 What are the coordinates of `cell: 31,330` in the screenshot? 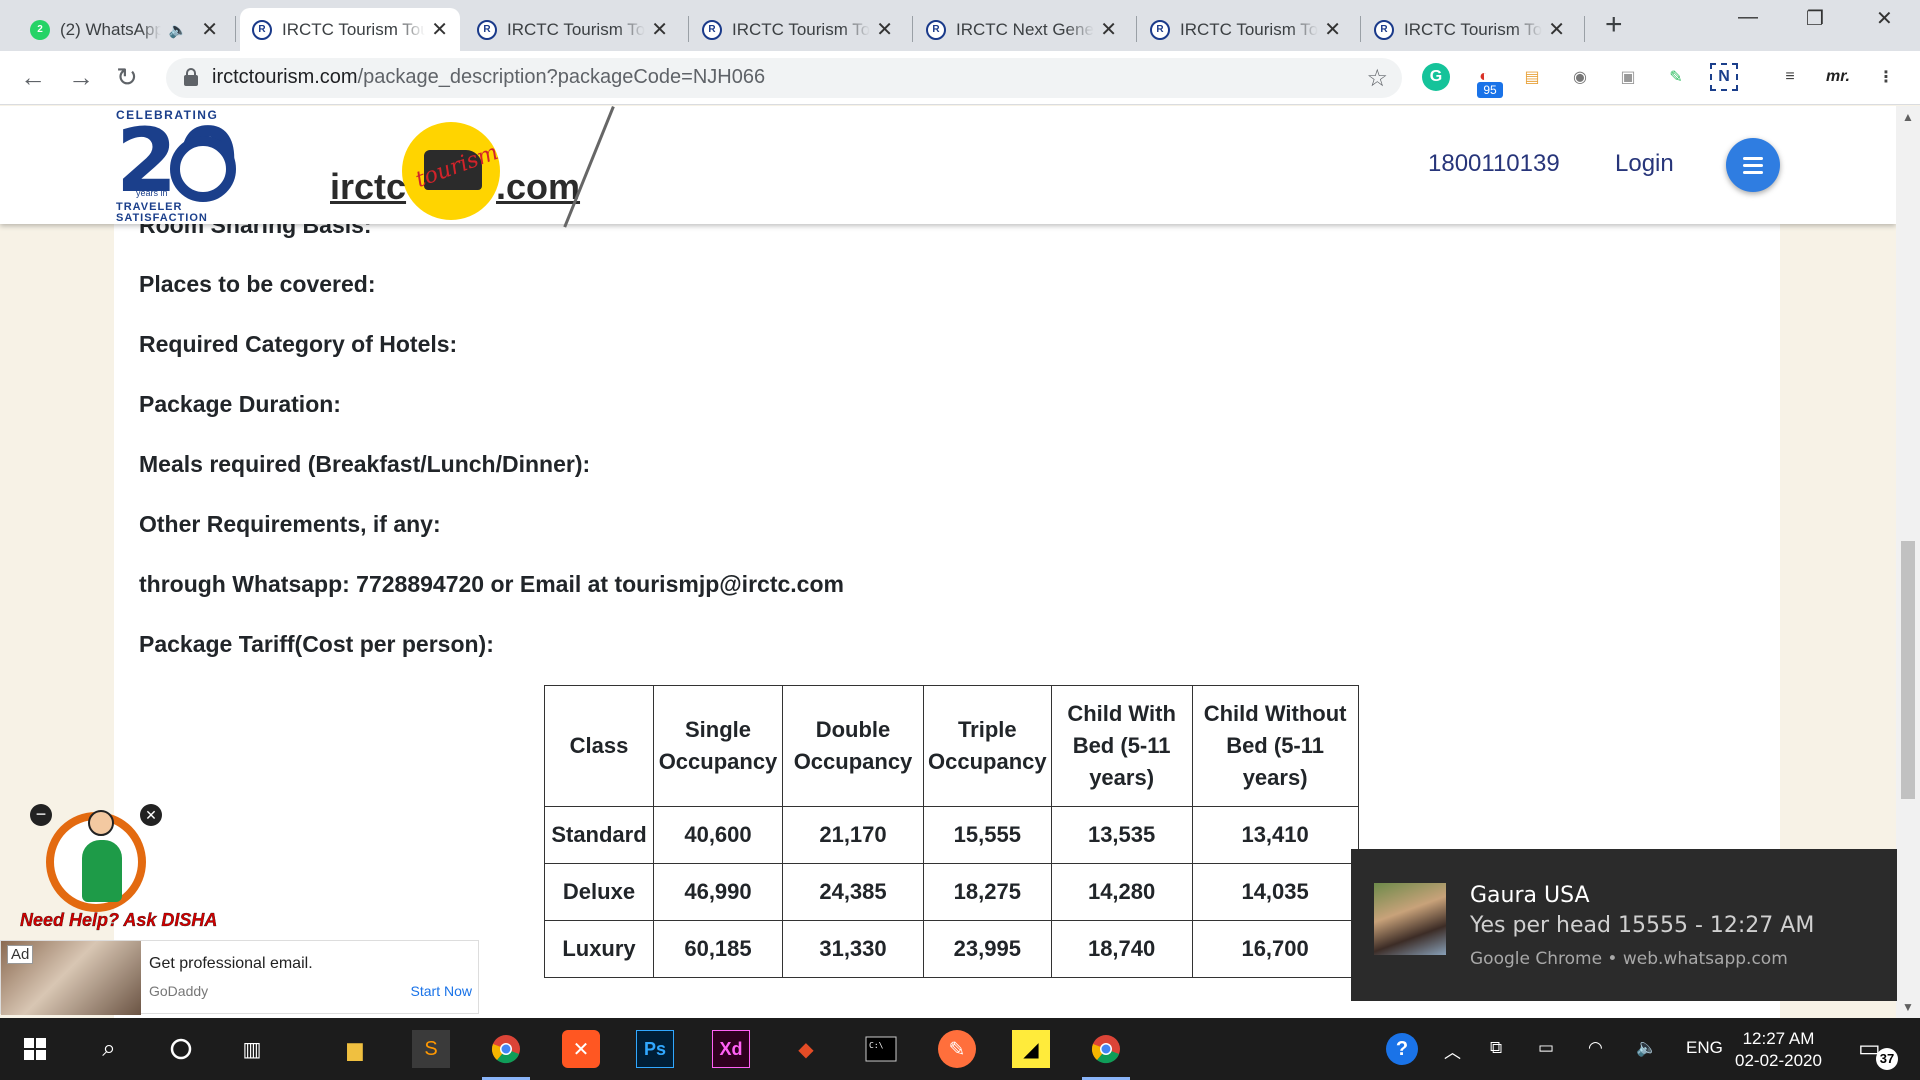 It's located at (853, 949).